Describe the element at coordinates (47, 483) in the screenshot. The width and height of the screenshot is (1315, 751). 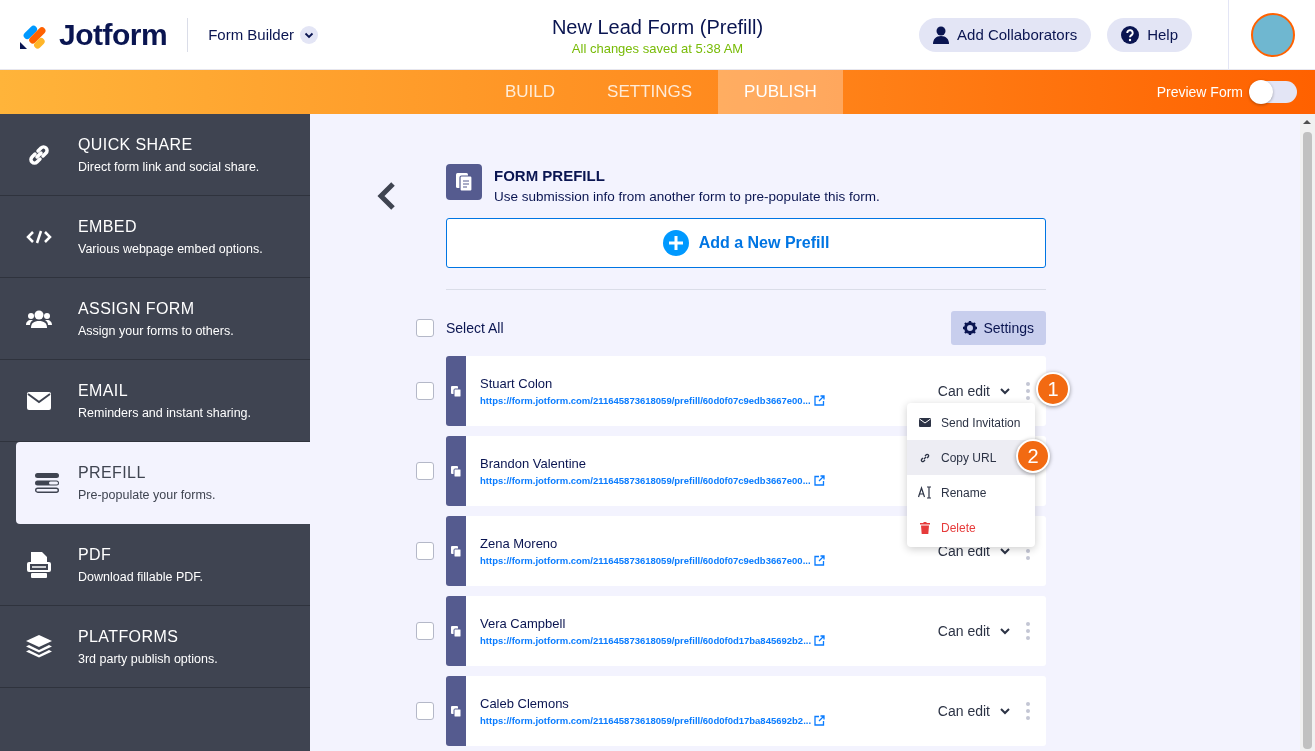
I see `stacked-bars-icon` at that location.